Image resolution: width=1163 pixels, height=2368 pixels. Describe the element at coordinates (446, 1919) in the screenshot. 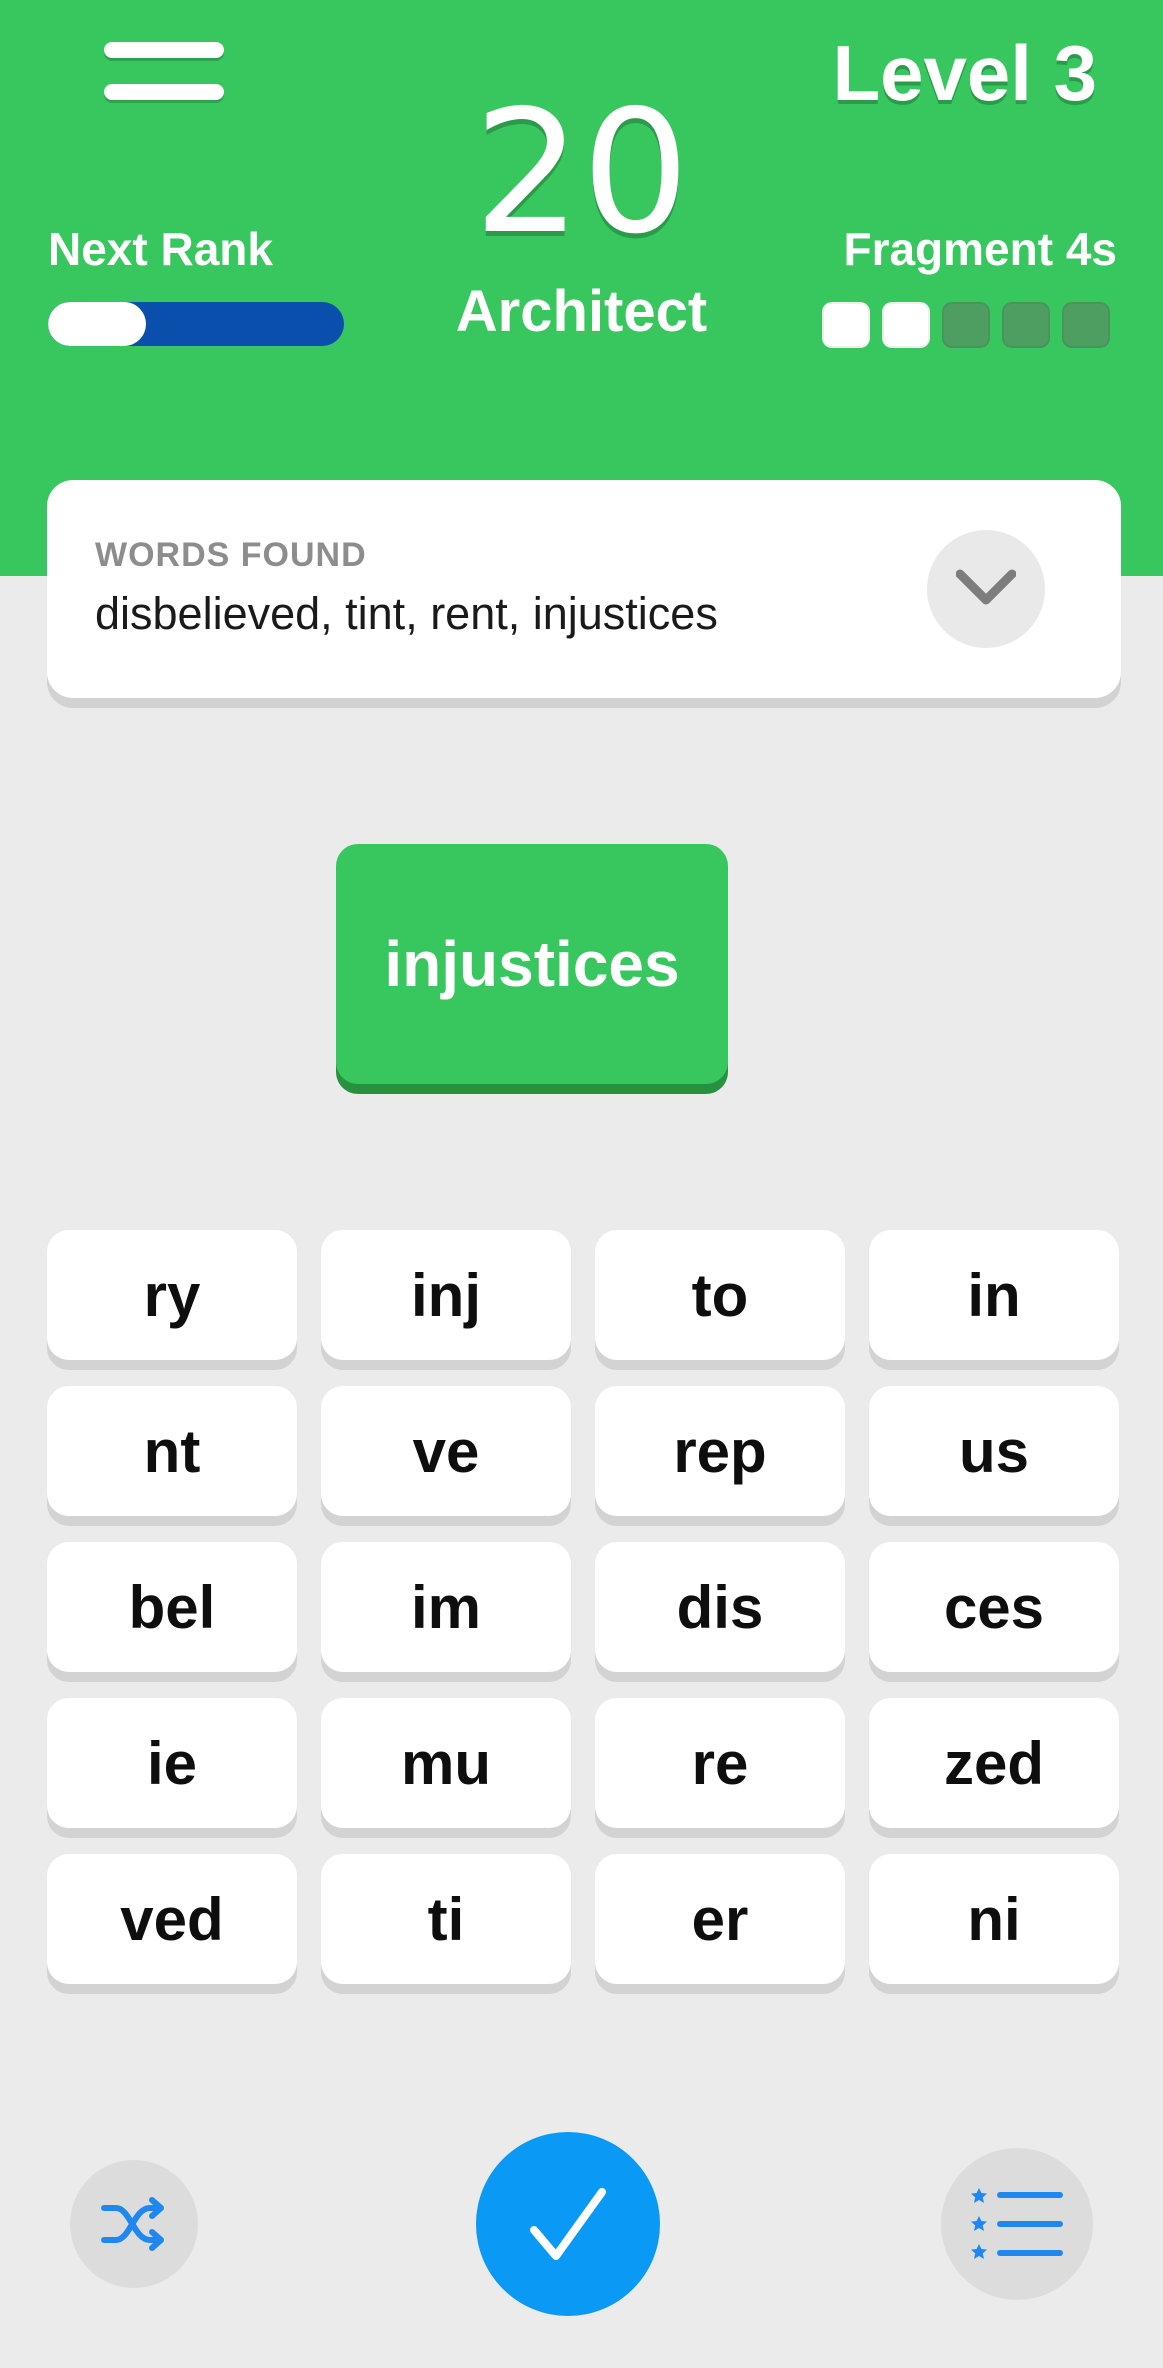

I see `fragment-tile: ti` at that location.